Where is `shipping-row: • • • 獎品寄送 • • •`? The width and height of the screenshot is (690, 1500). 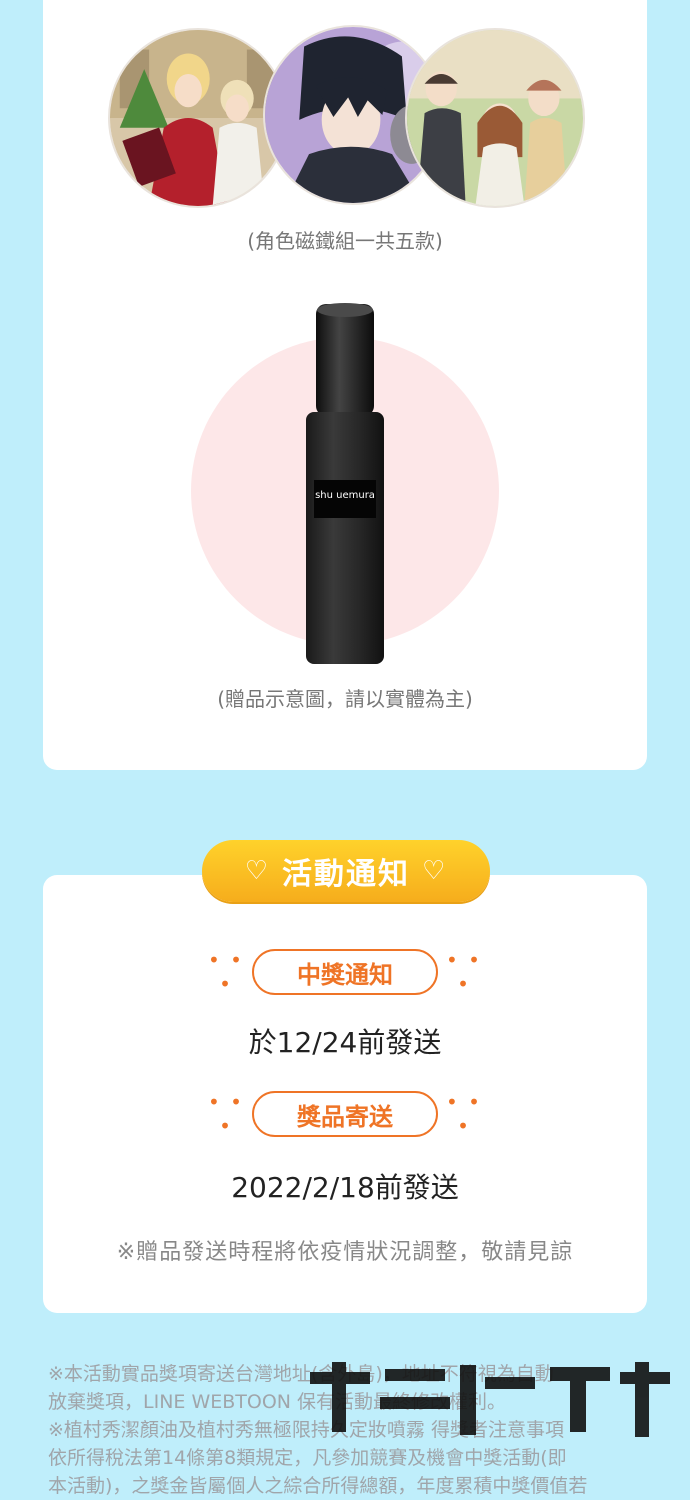
shipping-row: • • • 獎品寄送 • • • is located at coordinates (345, 1114).